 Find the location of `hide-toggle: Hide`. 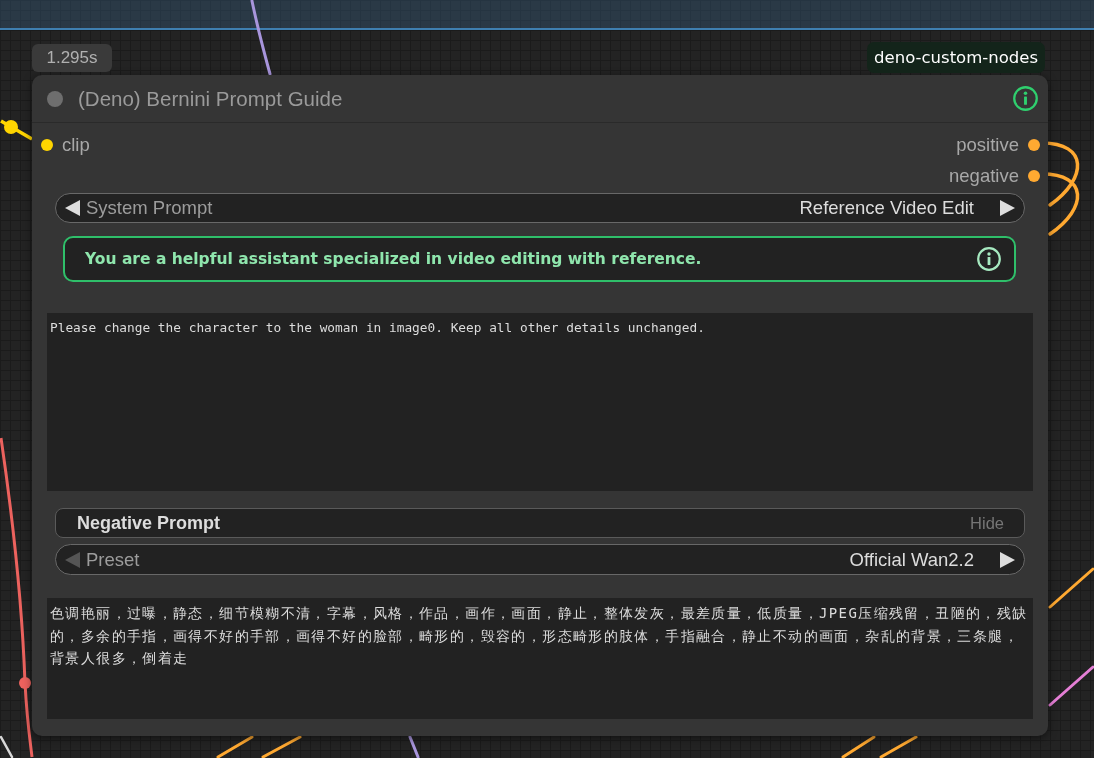

hide-toggle: Hide is located at coordinates (987, 523).